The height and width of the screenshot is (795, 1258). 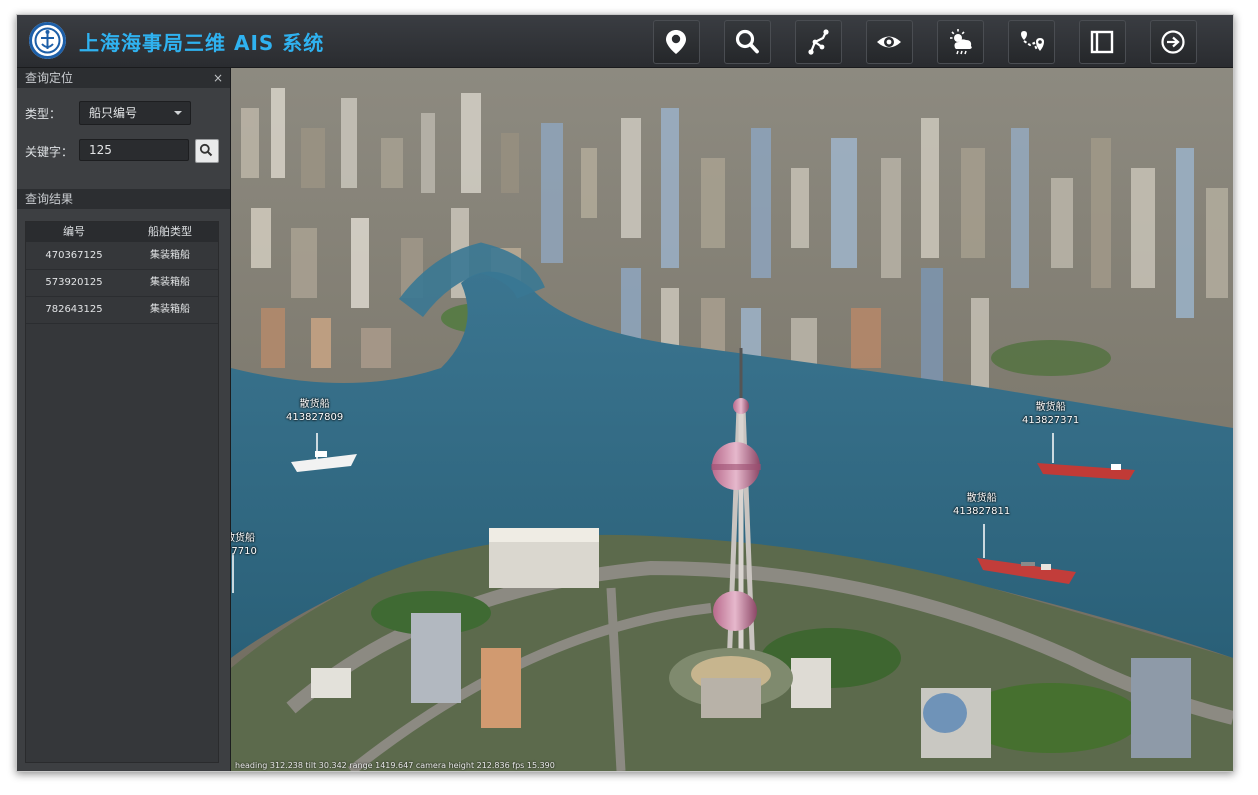 I want to click on ship-id-cell: 470367125, so click(x=74, y=255).